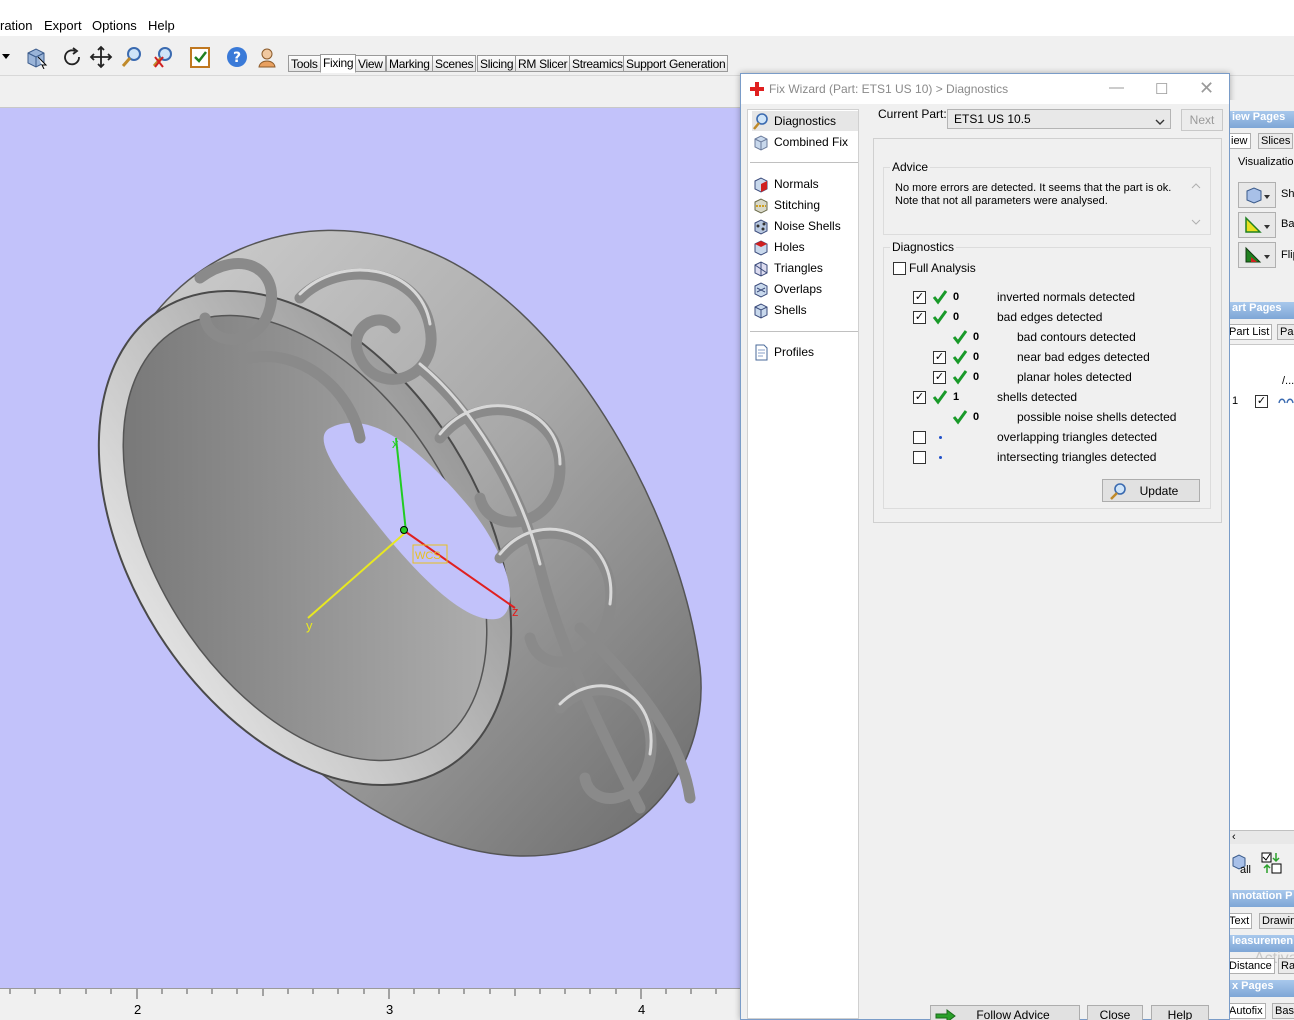 The image size is (1294, 1020). I want to click on part-visible-checkbox: ✓, so click(1261, 401).